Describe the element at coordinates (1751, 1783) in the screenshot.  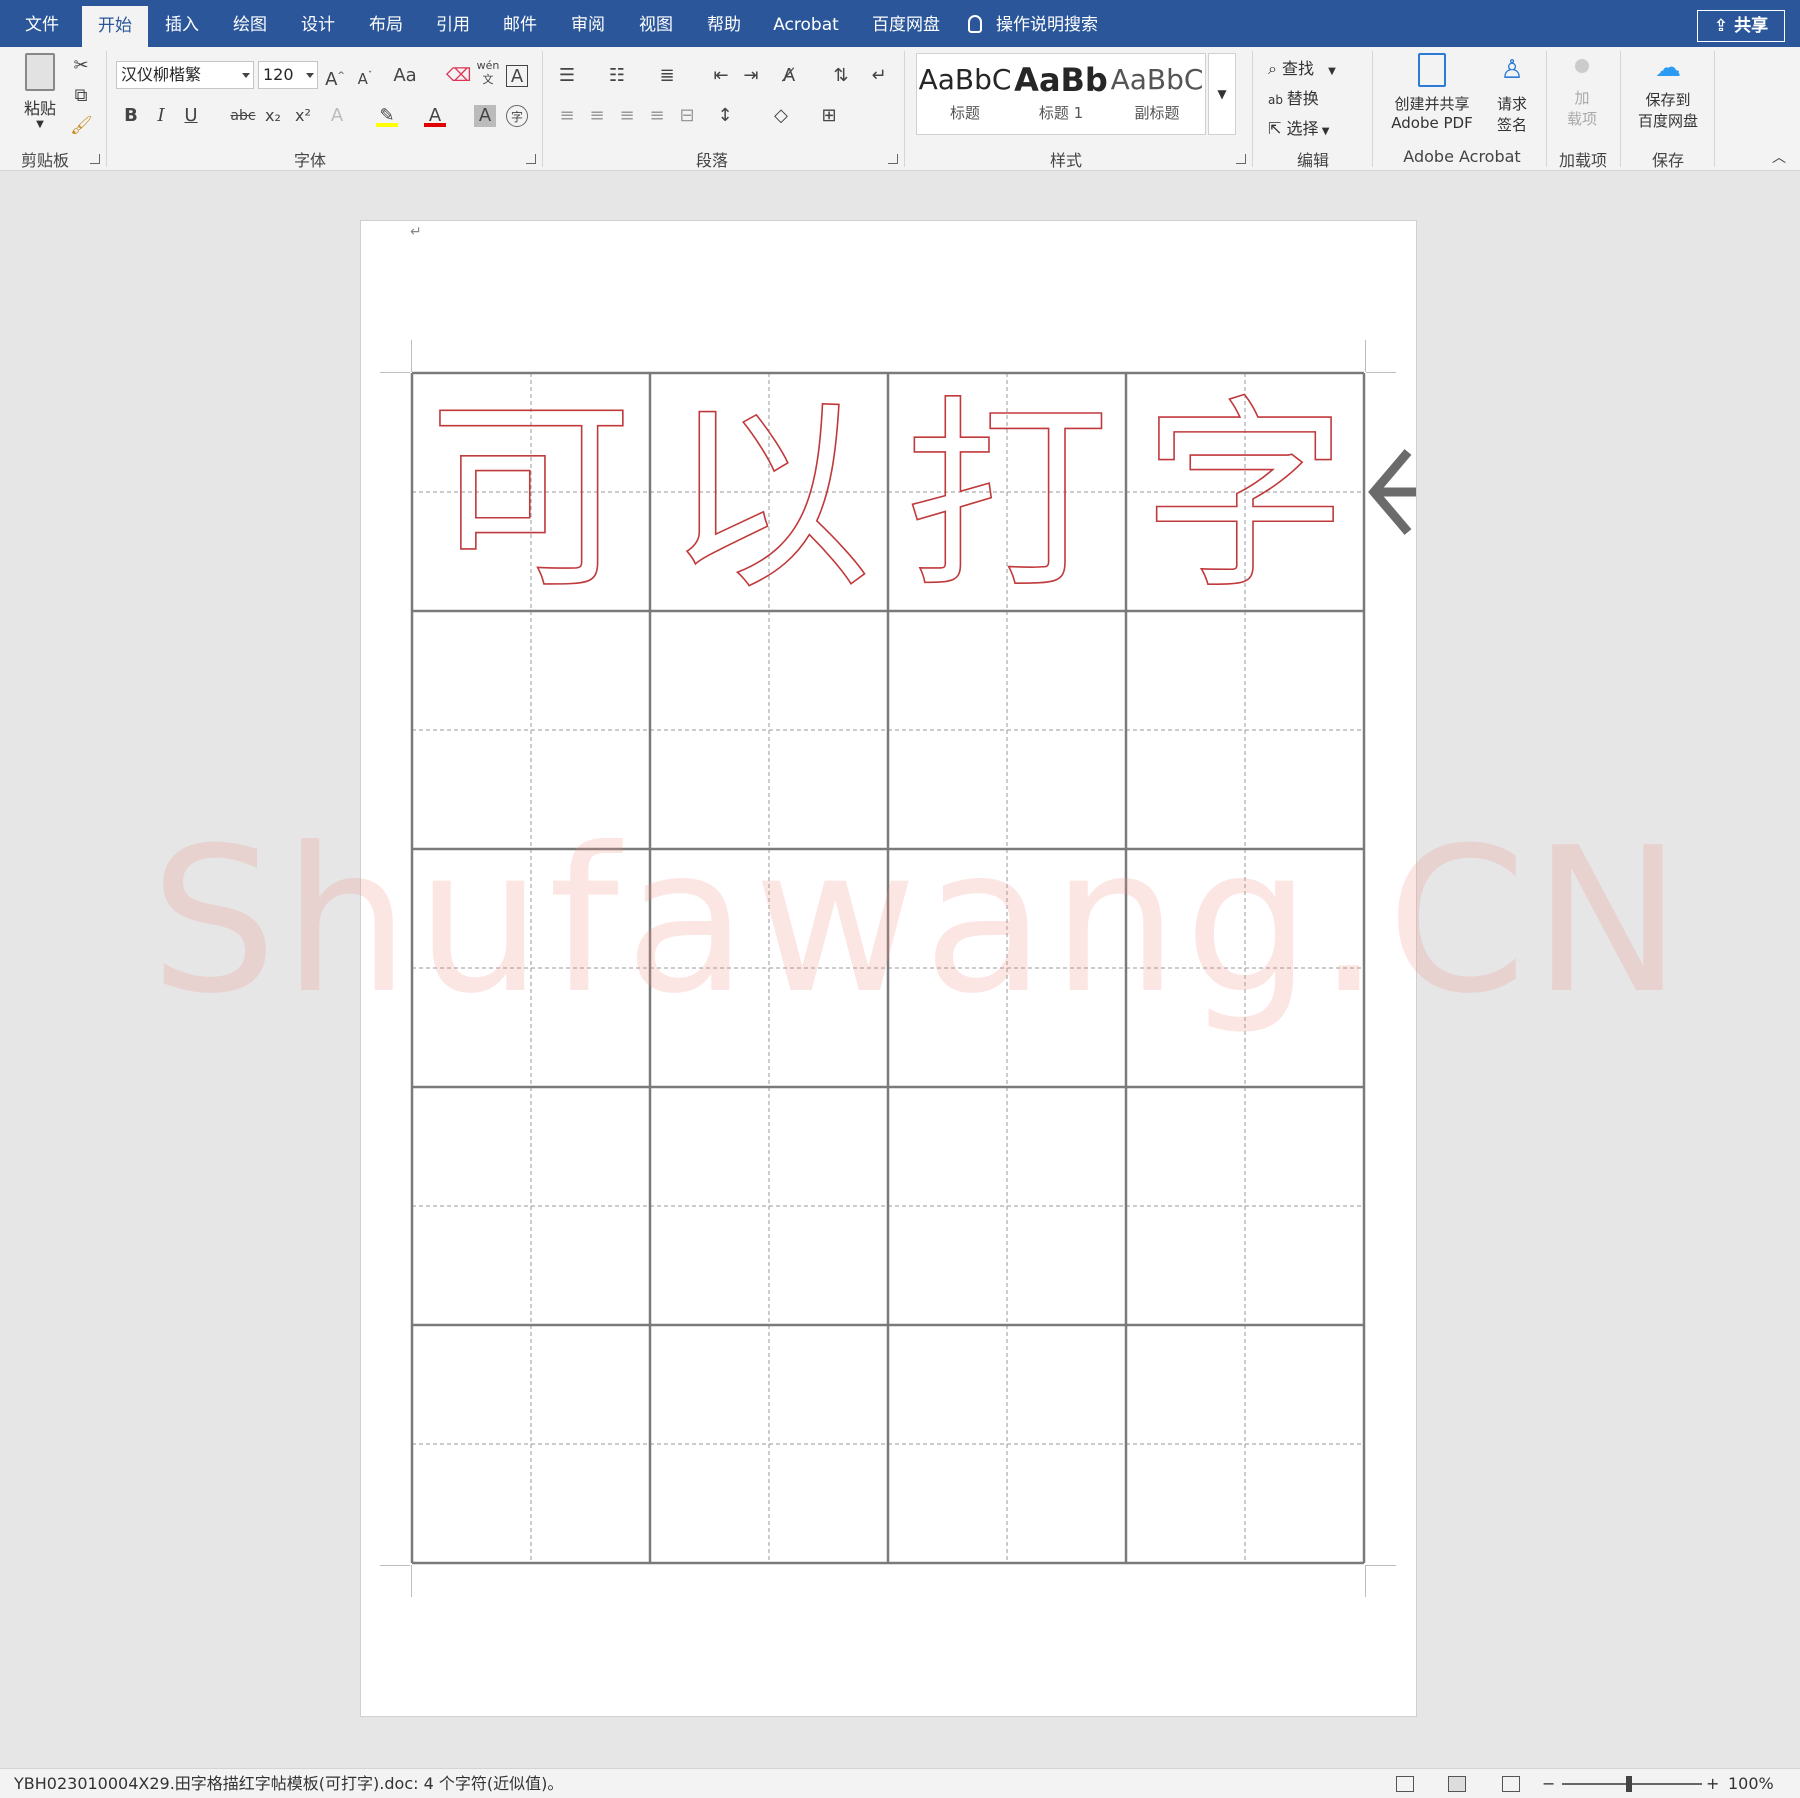
I see `zoom-level: 100%` at that location.